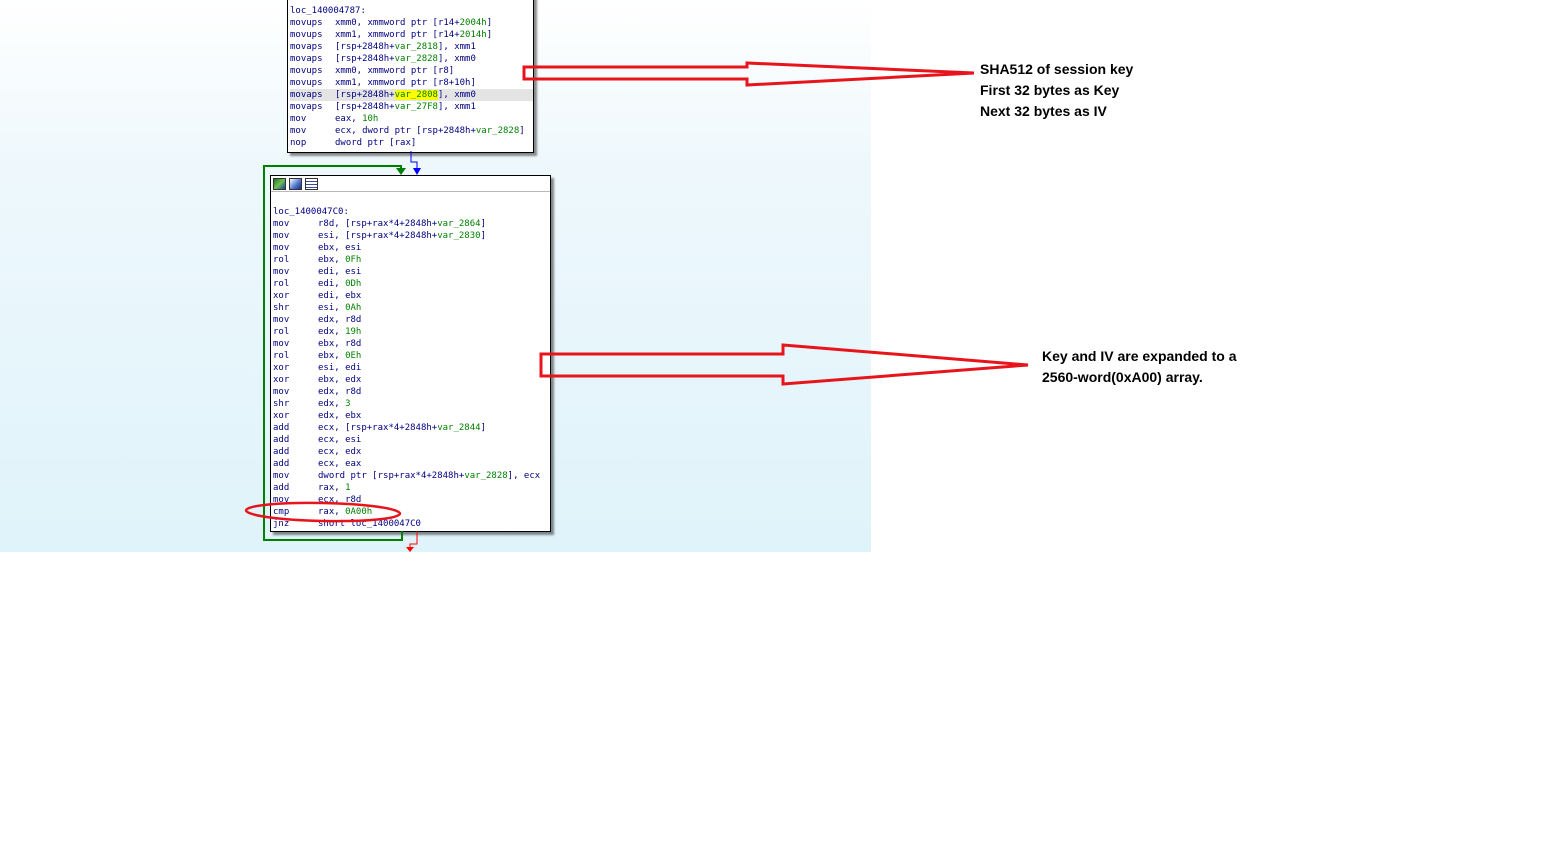 The height and width of the screenshot is (848, 1551). What do you see at coordinates (411, 248) in the screenshot?
I see `instruction-line: mov ebx, esi` at bounding box center [411, 248].